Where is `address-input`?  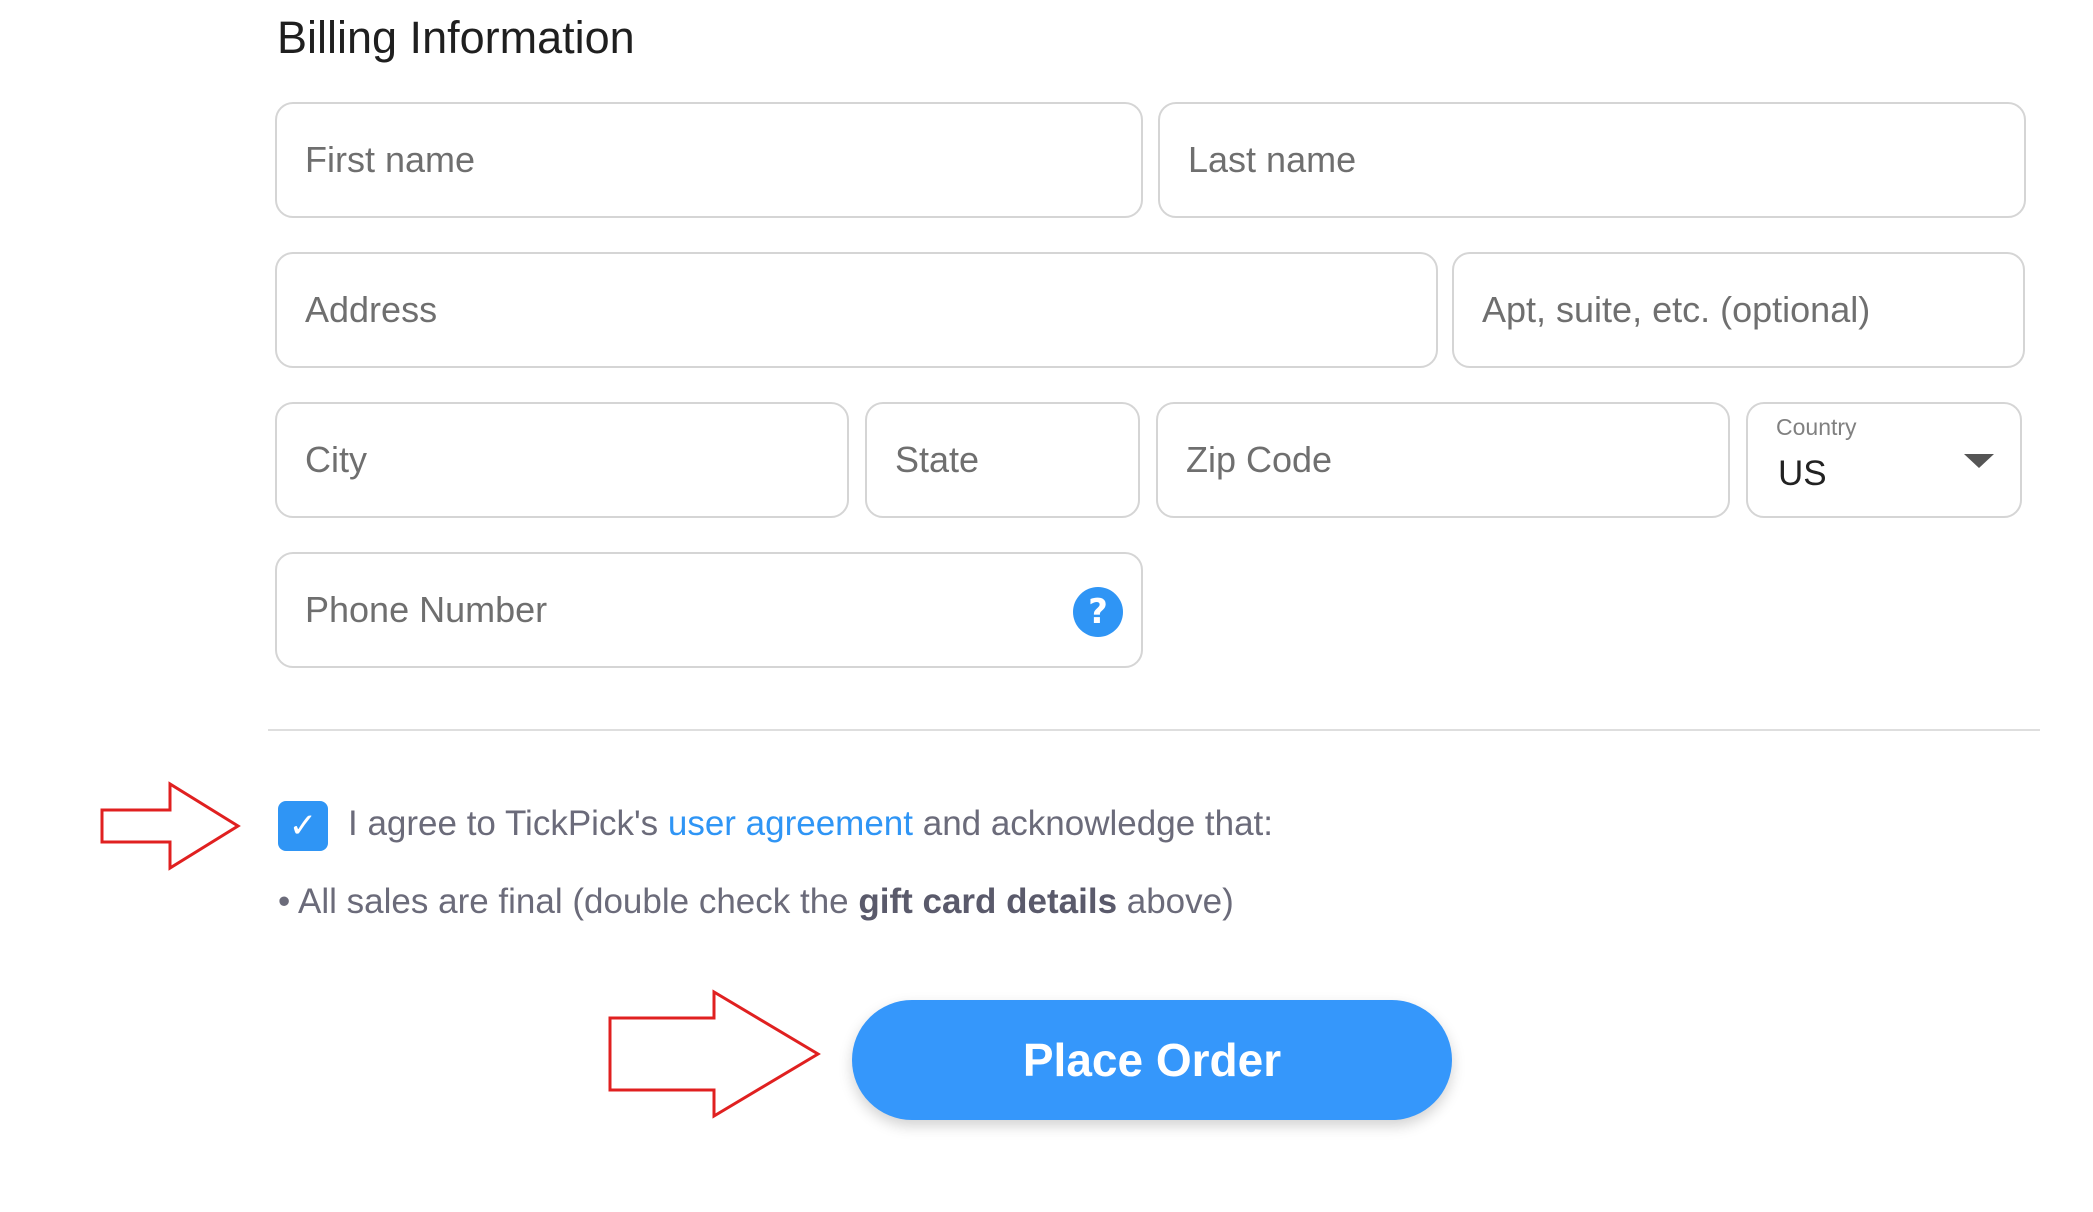 address-input is located at coordinates (860, 310).